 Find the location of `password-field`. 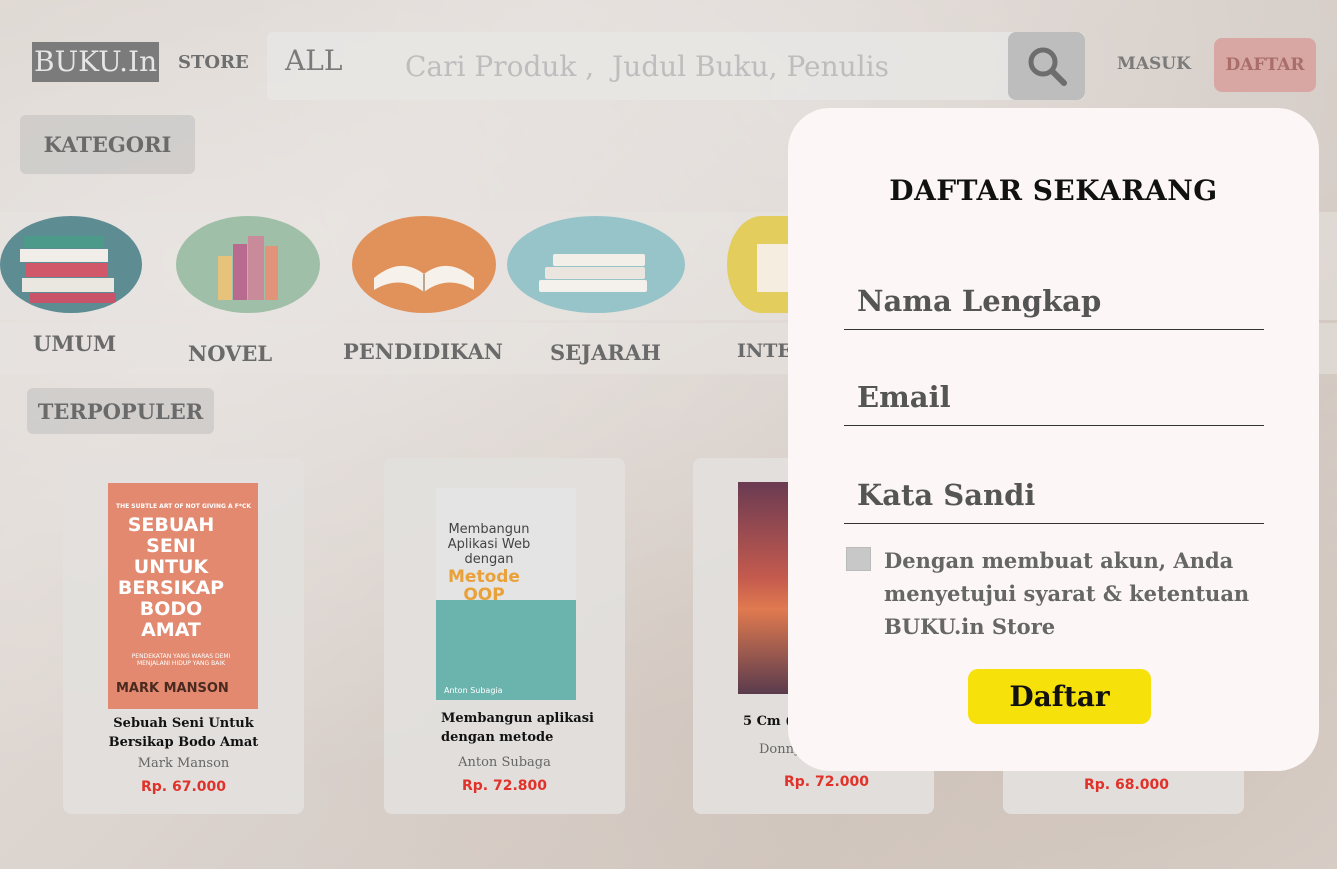

password-field is located at coordinates (1054, 495).